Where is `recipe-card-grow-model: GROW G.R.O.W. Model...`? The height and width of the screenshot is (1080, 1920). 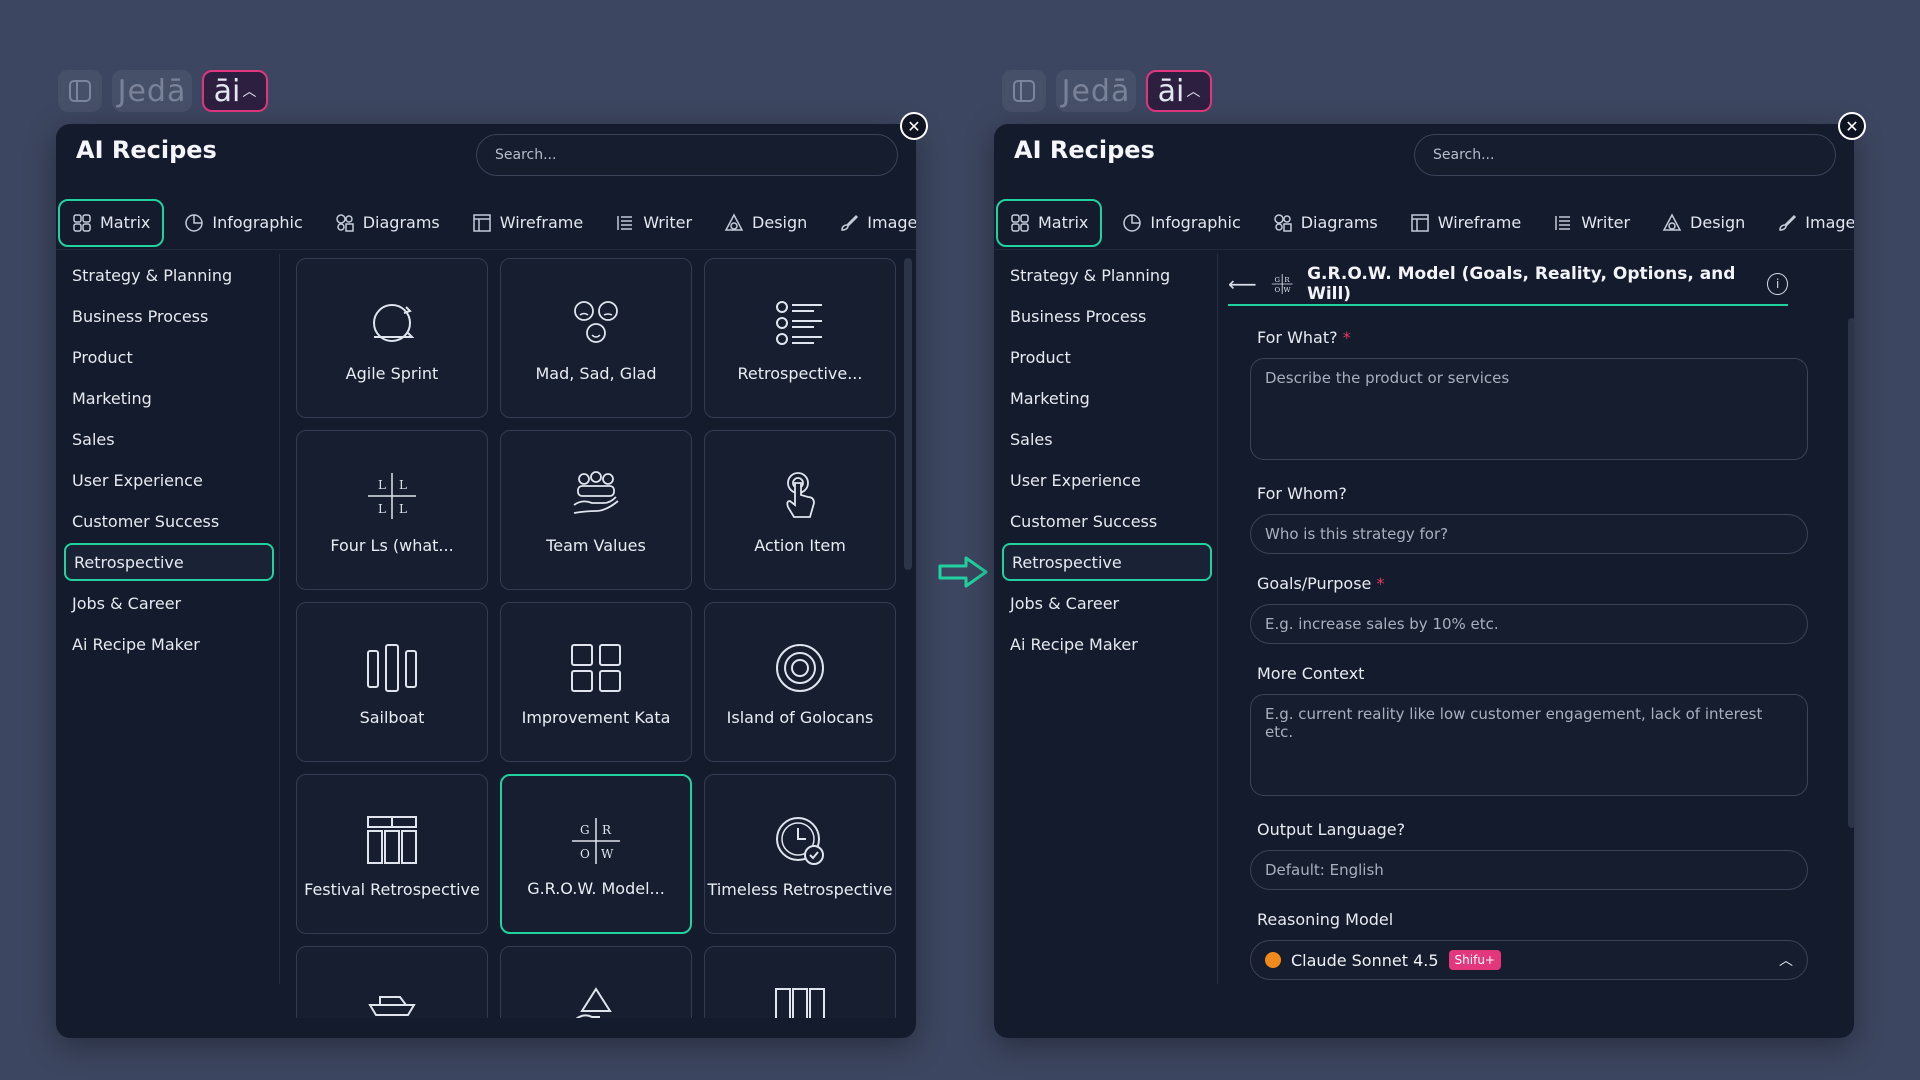 recipe-card-grow-model: GROW G.R.O.W. Model... is located at coordinates (596, 854).